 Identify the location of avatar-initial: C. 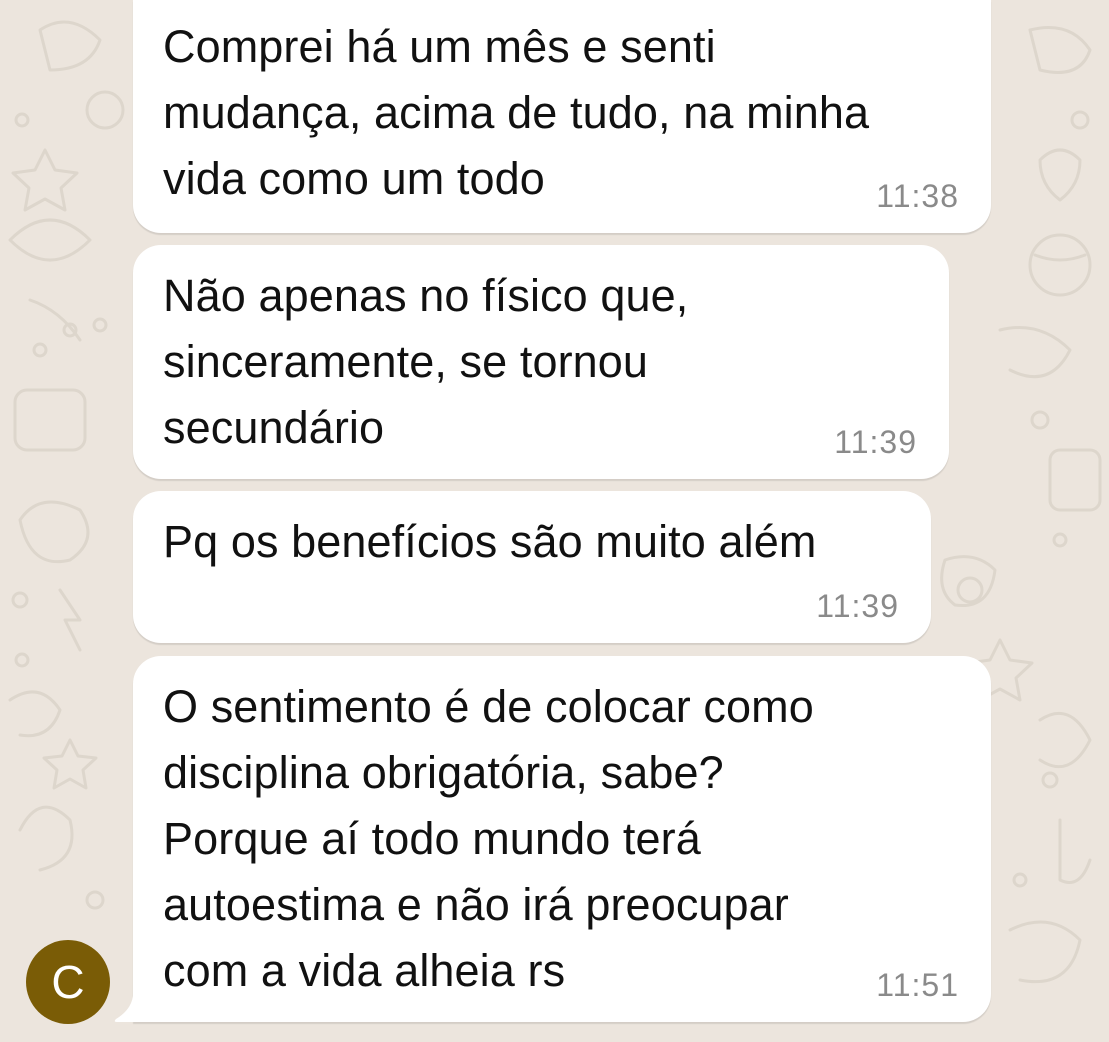
(68, 982).